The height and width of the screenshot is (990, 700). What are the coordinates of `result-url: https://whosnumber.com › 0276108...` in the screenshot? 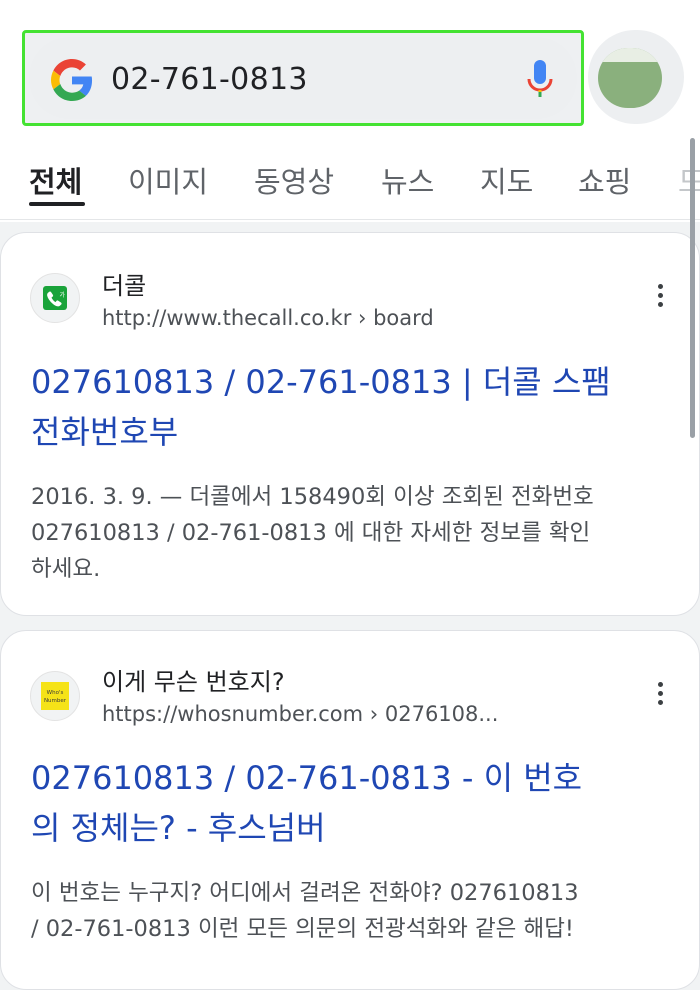 It's located at (300, 714).